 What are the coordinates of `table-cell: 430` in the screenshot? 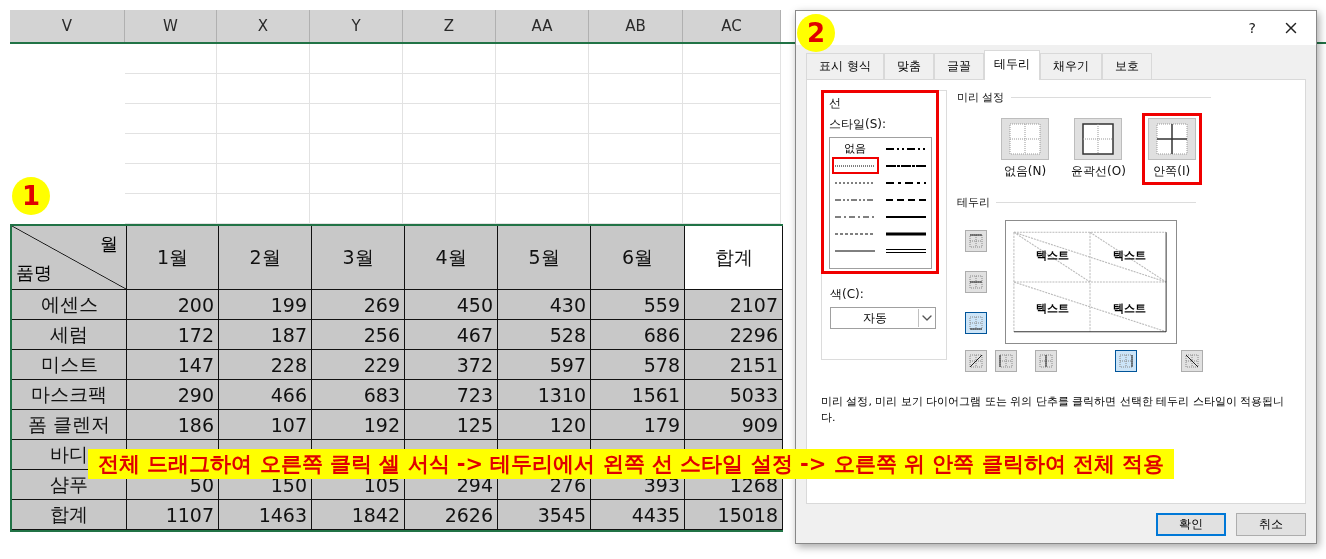 It's located at (544, 305).